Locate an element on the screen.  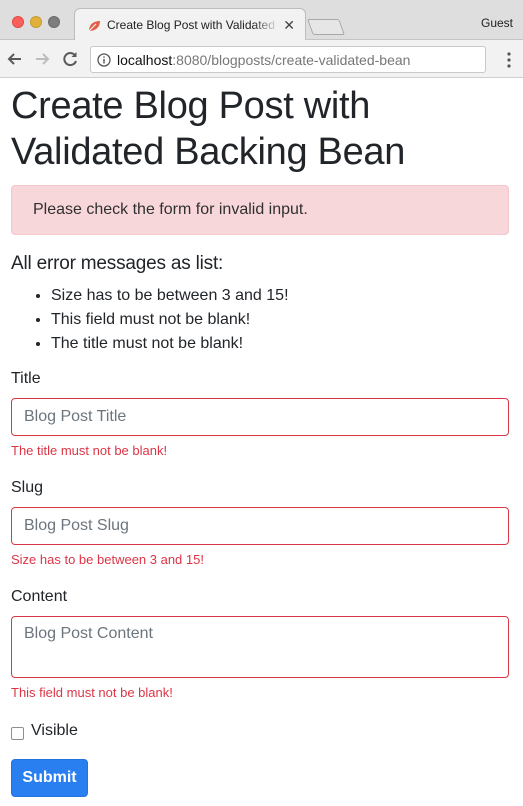
slug-input is located at coordinates (260, 526).